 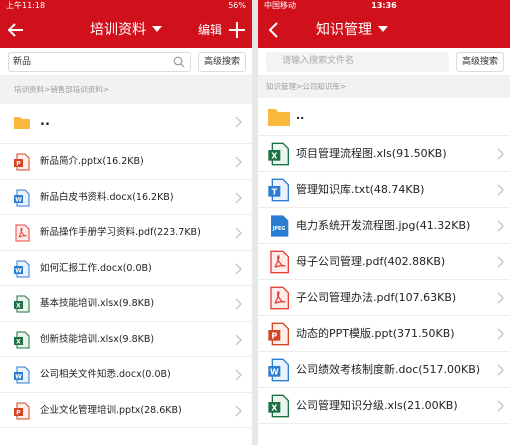 I want to click on file-row: W 如何汇报工作.docx(0.0B), so click(x=126, y=268).